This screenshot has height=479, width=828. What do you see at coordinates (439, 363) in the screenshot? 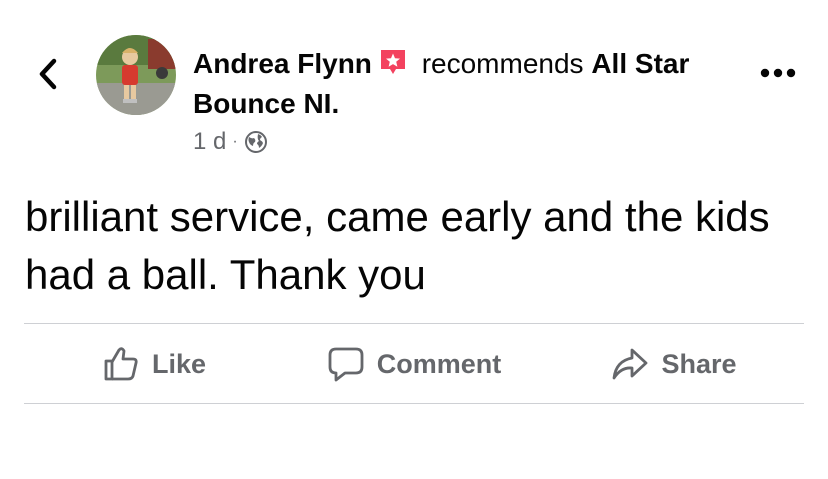
I see `comment-label: Comment` at bounding box center [439, 363].